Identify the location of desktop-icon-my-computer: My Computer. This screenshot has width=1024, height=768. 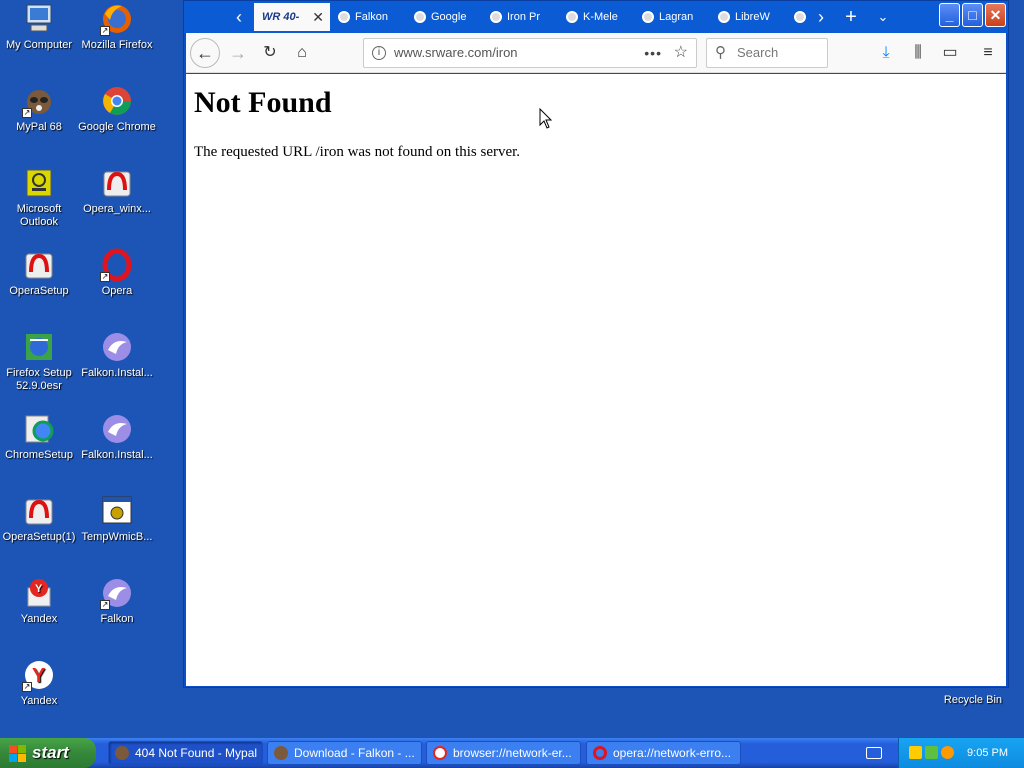
(39, 27).